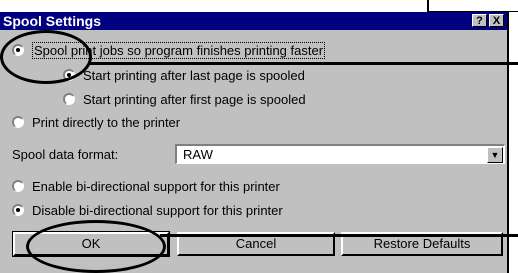 Image resolution: width=518 pixels, height=273 pixels. What do you see at coordinates (495, 155) in the screenshot?
I see `chevron-down-icon: ▼` at bounding box center [495, 155].